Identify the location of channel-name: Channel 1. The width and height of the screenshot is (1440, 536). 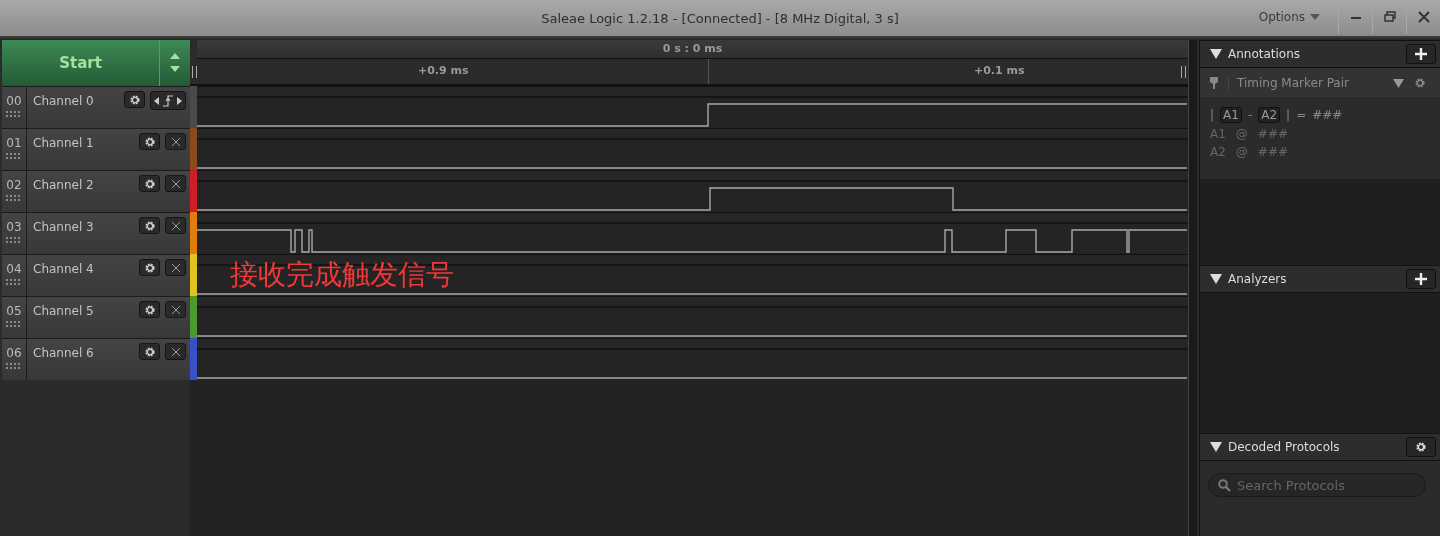
(83, 149).